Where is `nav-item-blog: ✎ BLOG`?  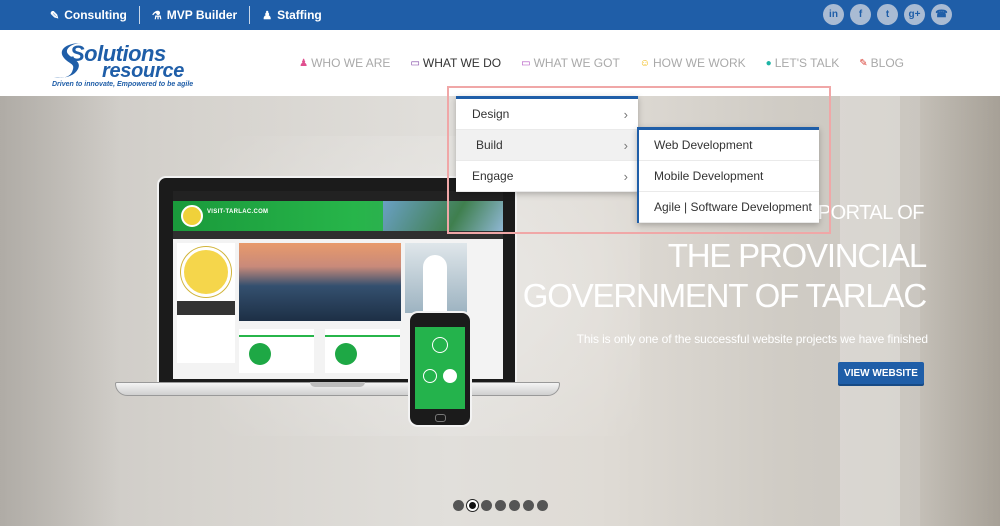
nav-item-blog: ✎ BLOG is located at coordinates (881, 63).